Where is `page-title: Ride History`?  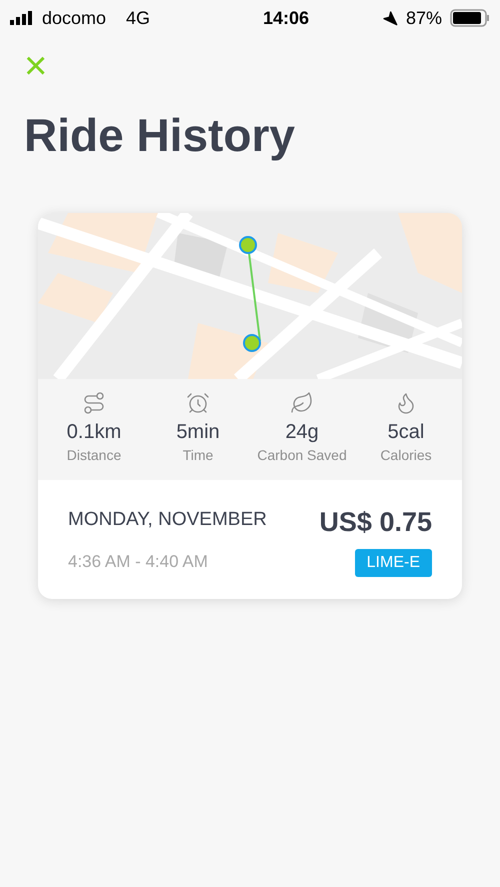 page-title: Ride History is located at coordinates (160, 135).